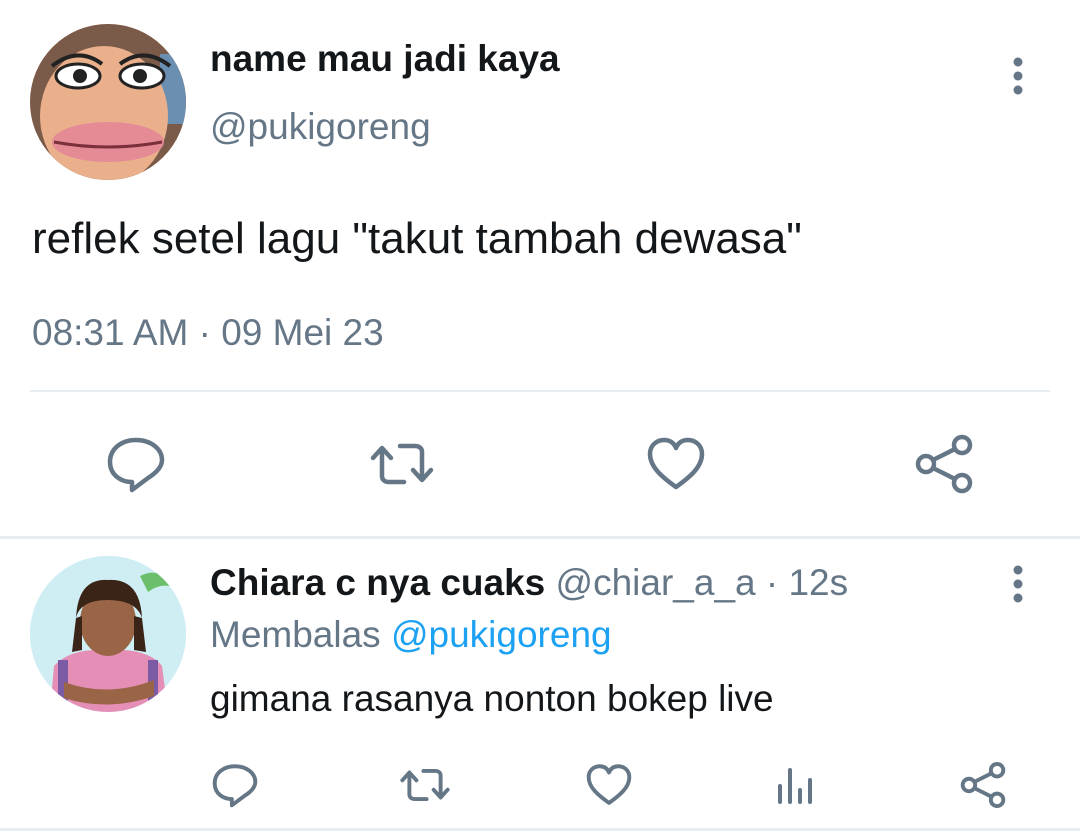 This screenshot has width=1080, height=834. What do you see at coordinates (501, 634) in the screenshot?
I see `replying-to-mention: @pukigoreng` at bounding box center [501, 634].